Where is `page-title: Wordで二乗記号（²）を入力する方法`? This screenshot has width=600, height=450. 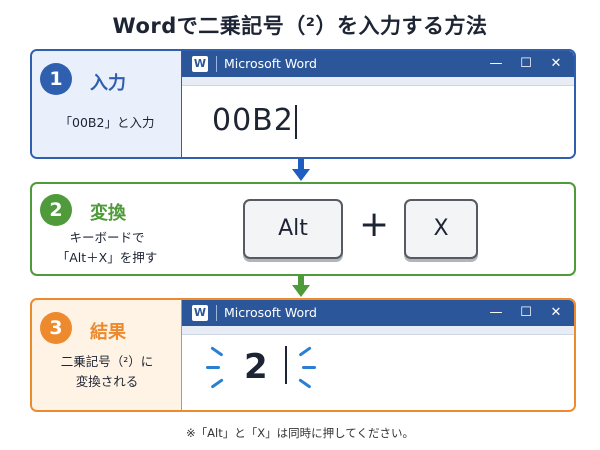 page-title: Wordで二乗記号（²）を入力する方法 is located at coordinates (300, 26).